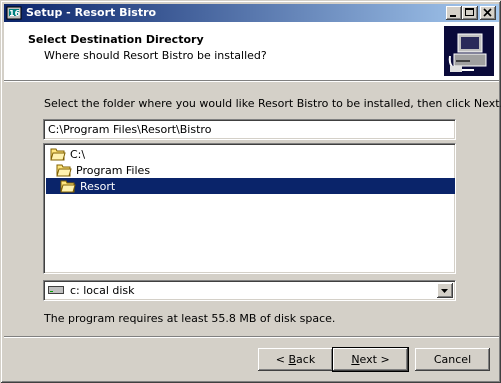 The height and width of the screenshot is (383, 501). What do you see at coordinates (250, 170) in the screenshot?
I see `tree-item-program-files: Program Files` at bounding box center [250, 170].